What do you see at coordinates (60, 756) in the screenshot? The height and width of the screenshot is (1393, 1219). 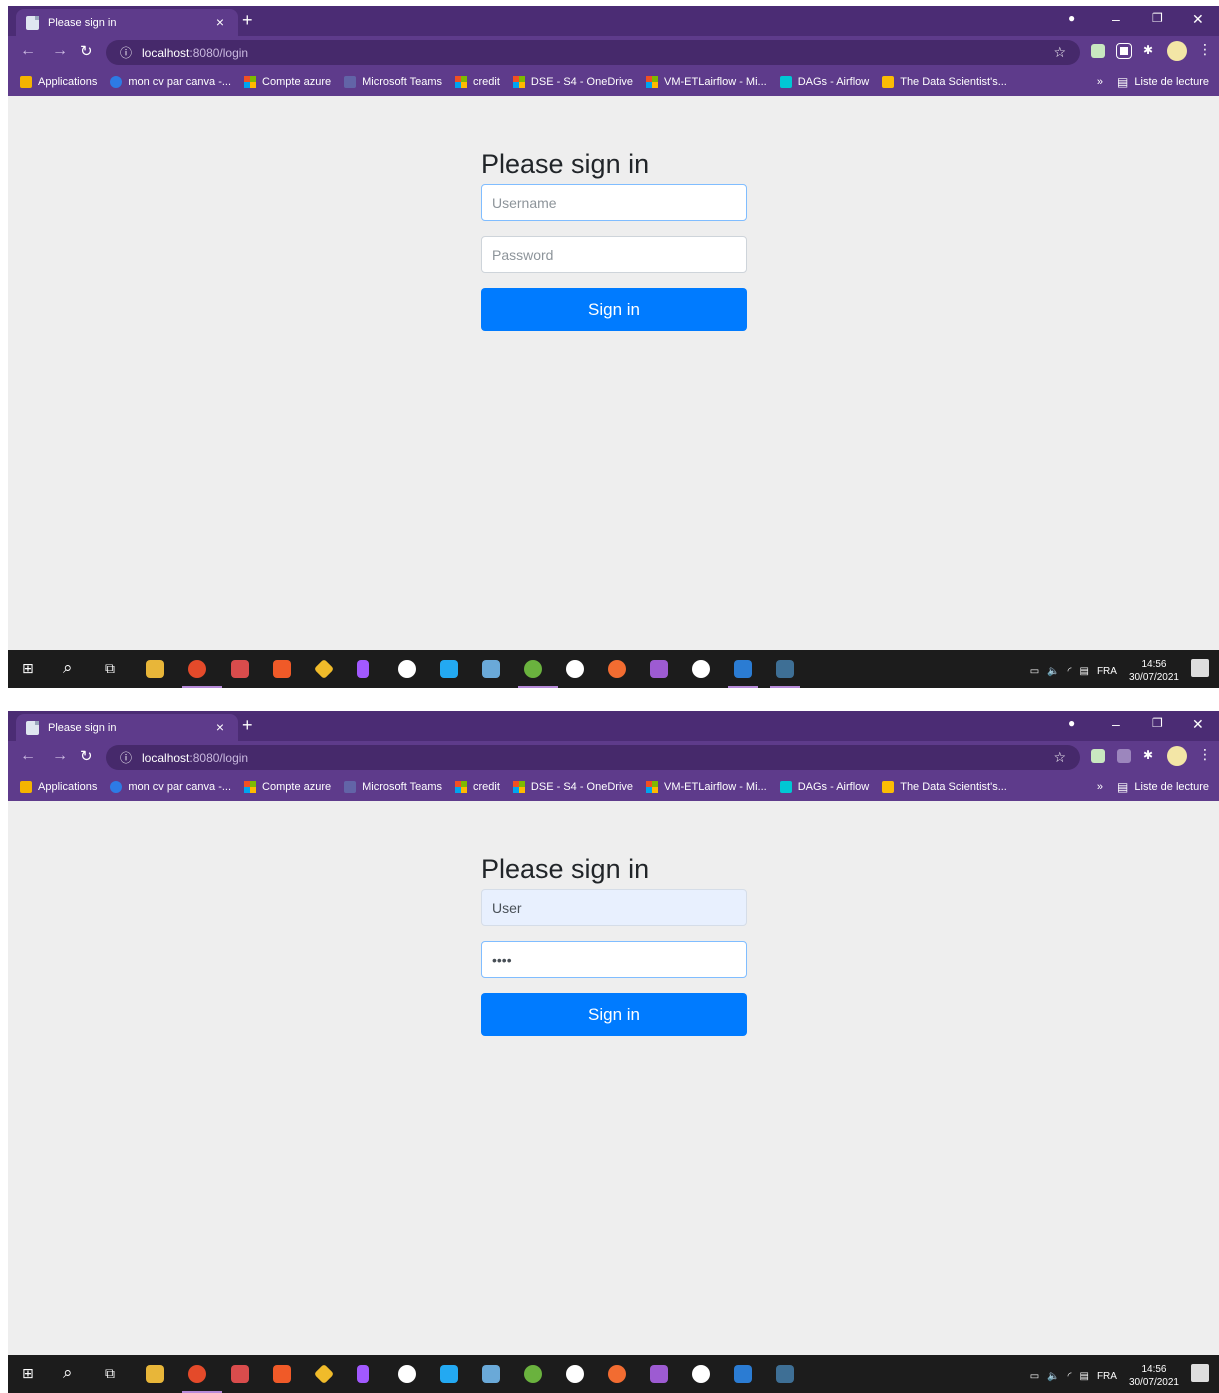 I see `forward-button: →` at bounding box center [60, 756].